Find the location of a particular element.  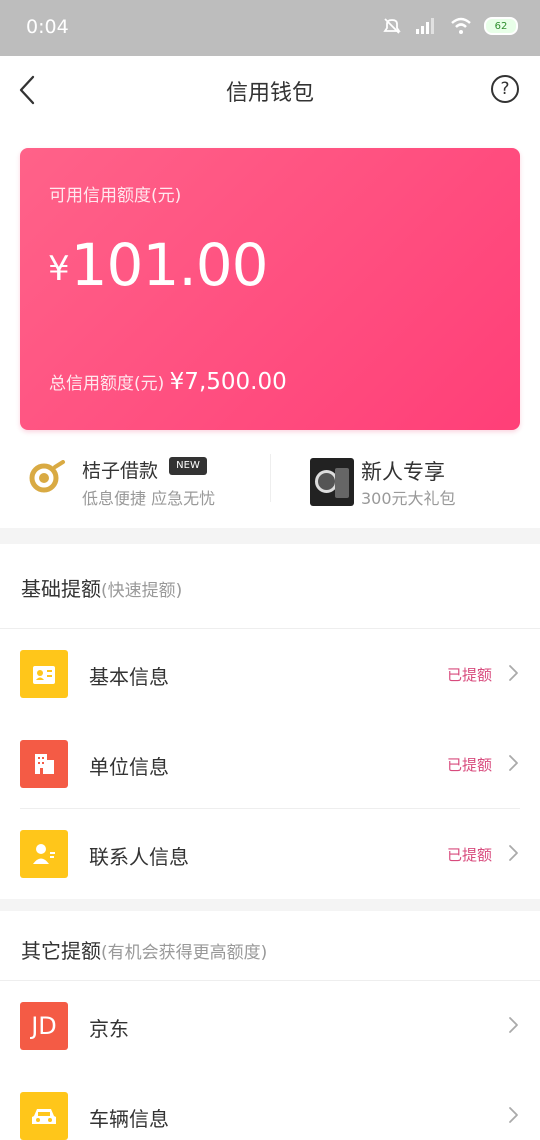

status-bar: 0:04 62 is located at coordinates (270, 28).